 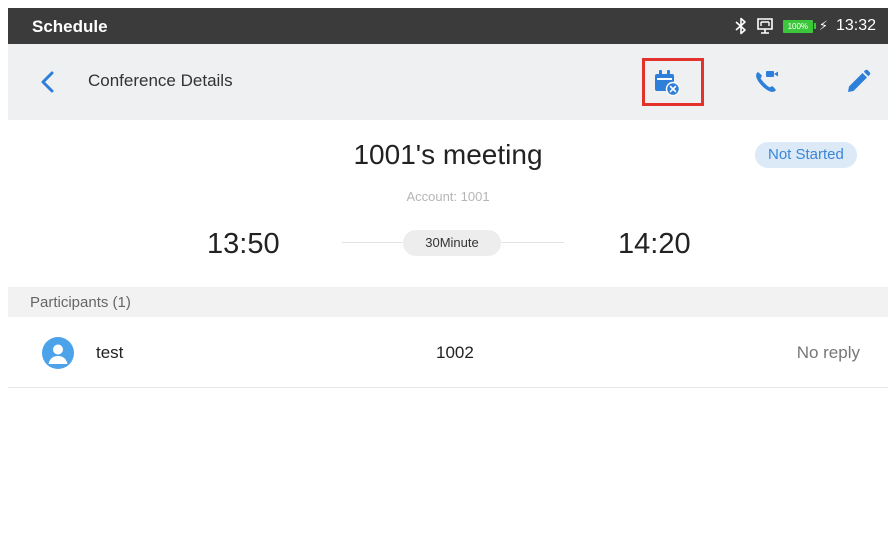 I want to click on start-time: 13:50, so click(x=243, y=244).